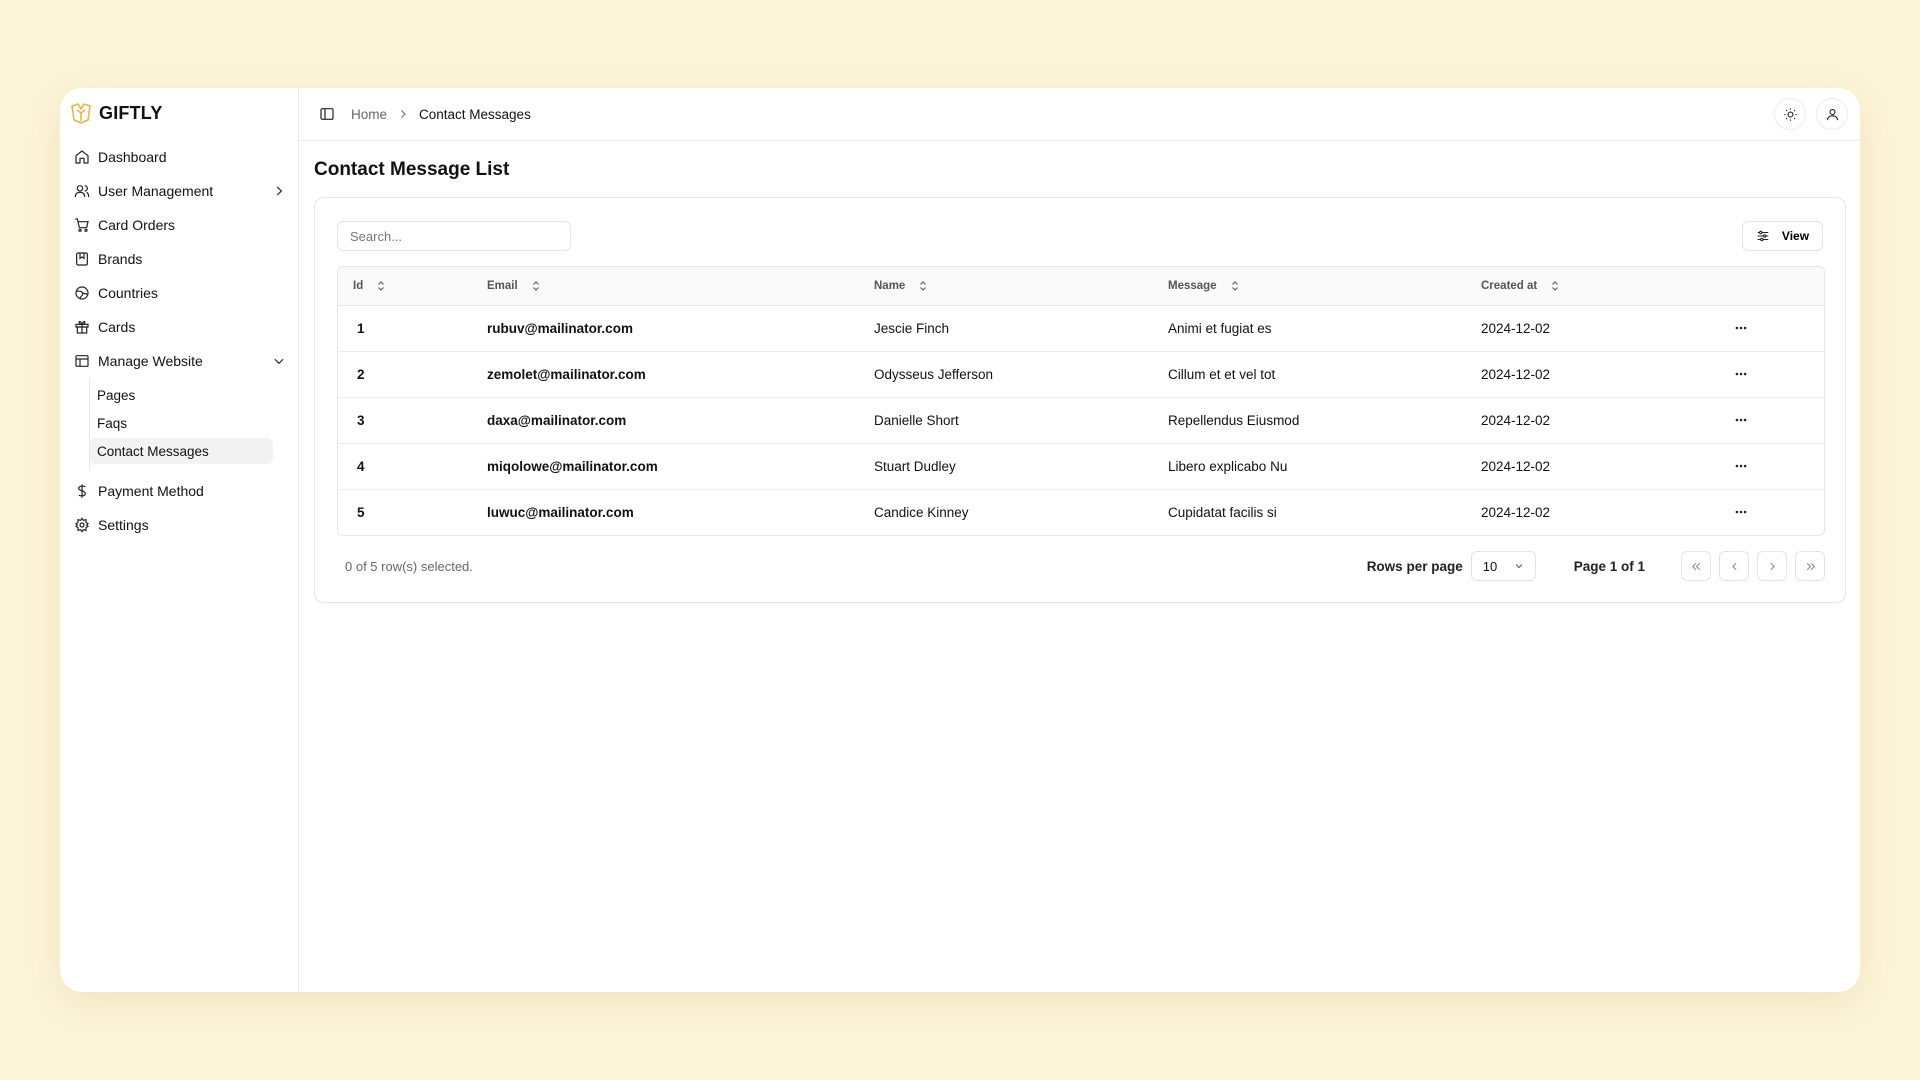 This screenshot has height=1080, width=1920. I want to click on view-options-button: View, so click(1782, 236).